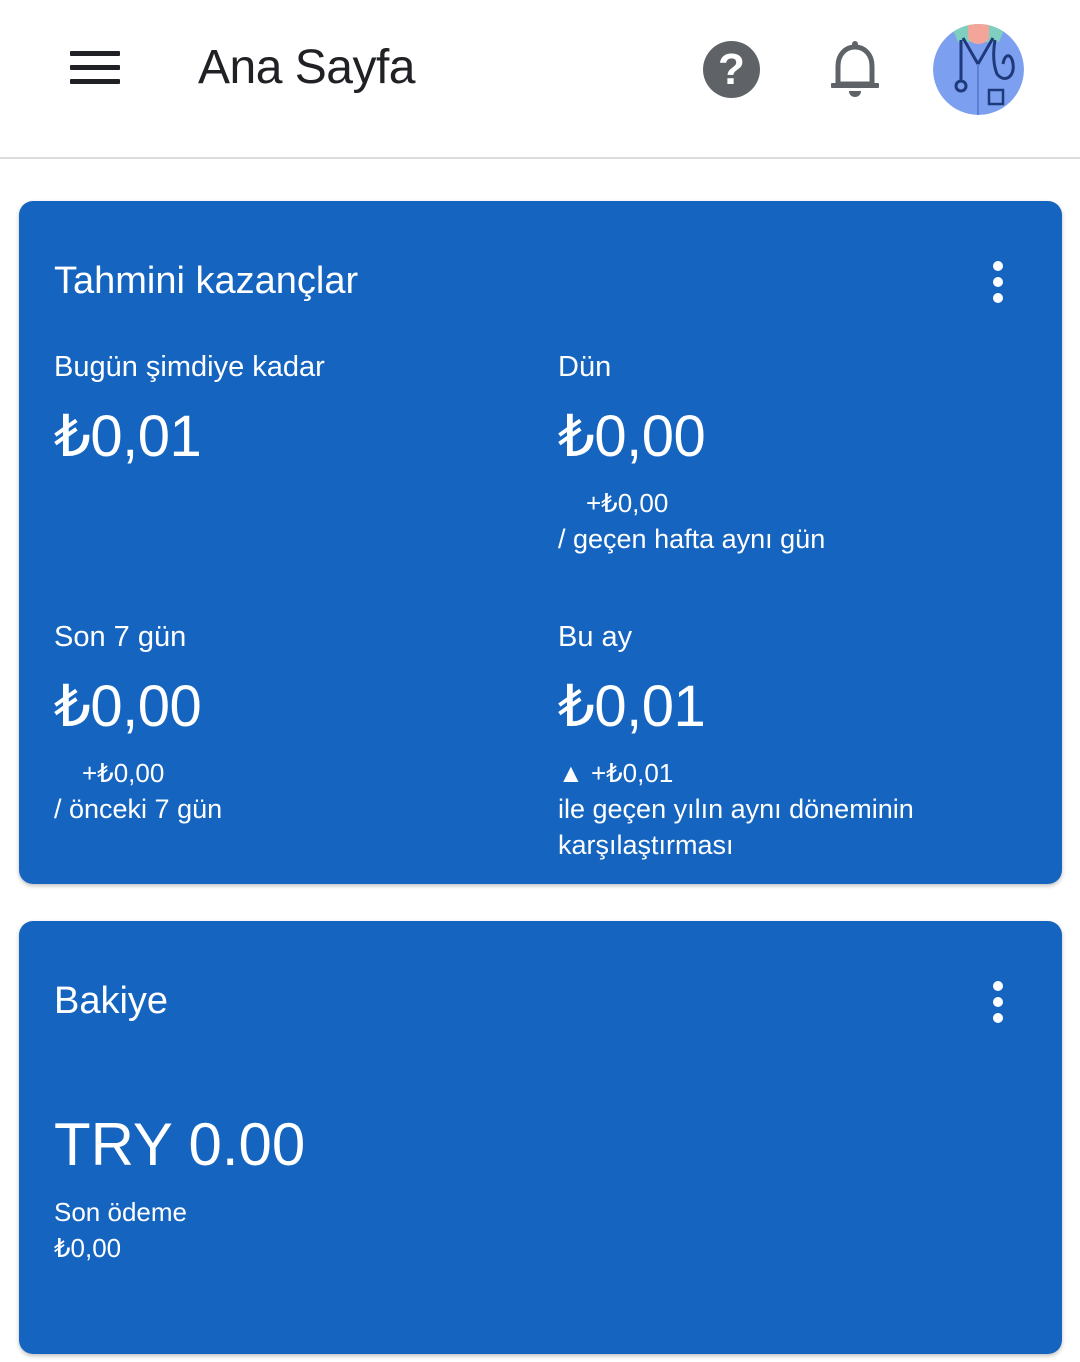 The height and width of the screenshot is (1362, 1080). What do you see at coordinates (632, 706) in the screenshot?
I see `this-month-value: ₺0,01` at bounding box center [632, 706].